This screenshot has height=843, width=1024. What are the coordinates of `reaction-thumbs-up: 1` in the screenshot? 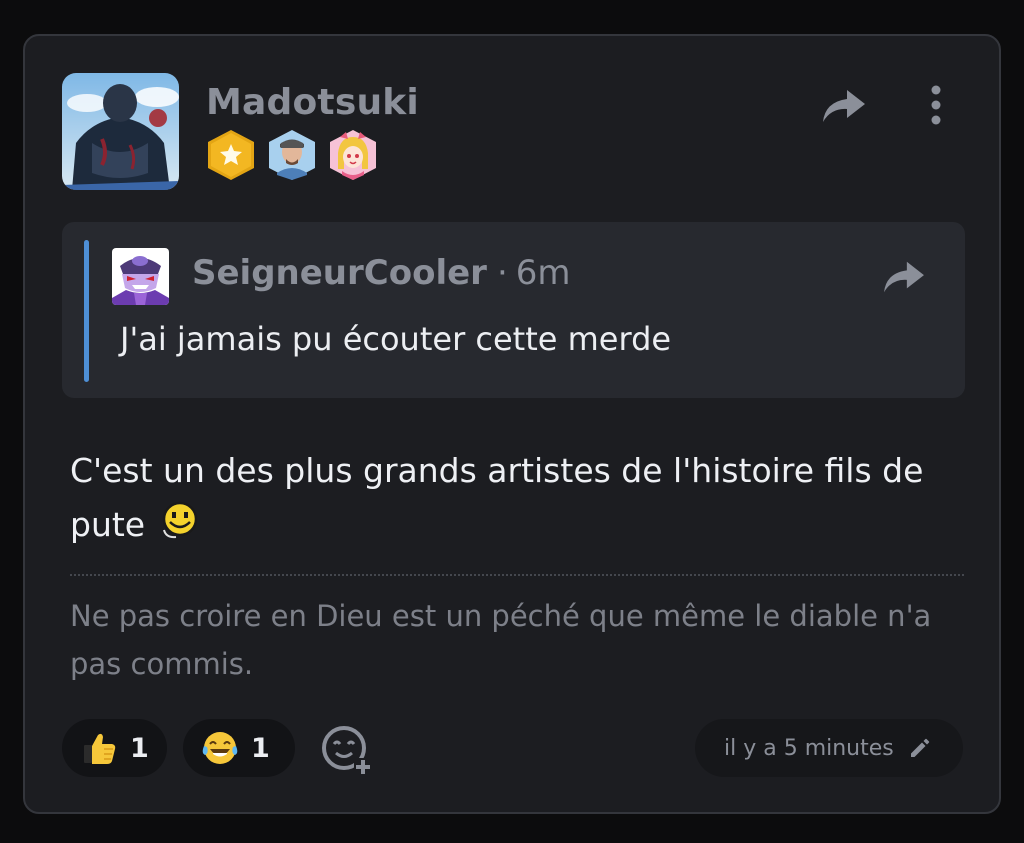 It's located at (114, 748).